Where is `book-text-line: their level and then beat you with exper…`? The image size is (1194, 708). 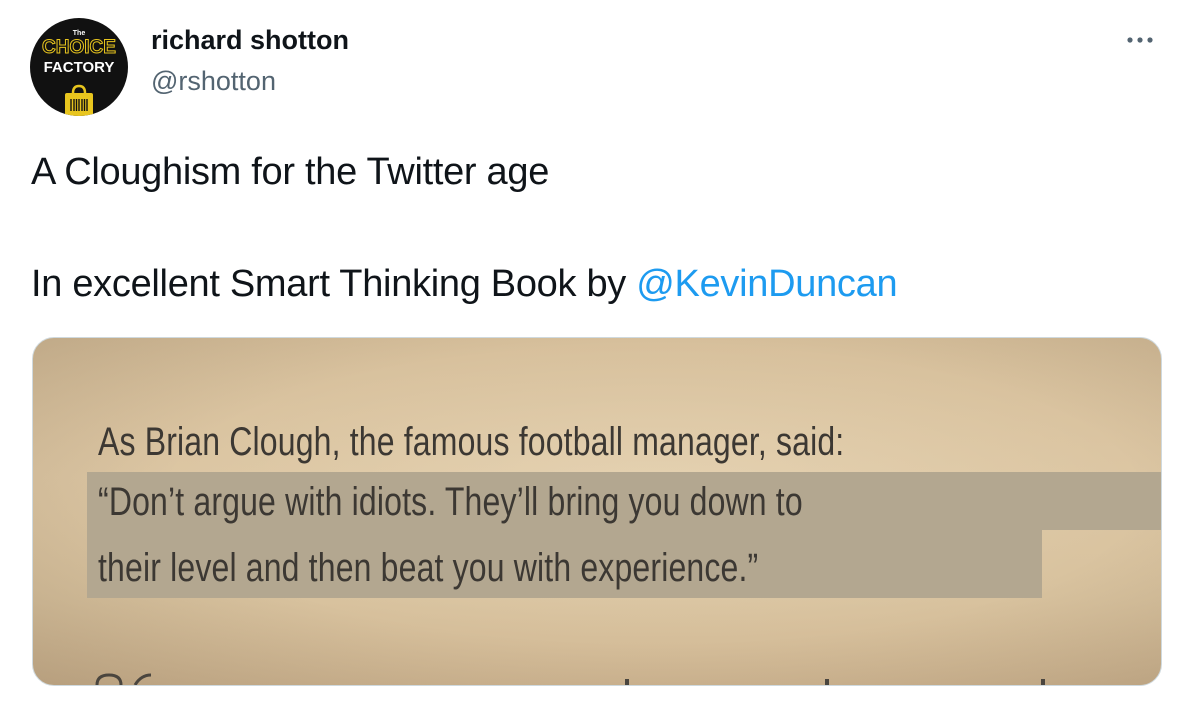 book-text-line: their level and then beat you with exper… is located at coordinates (428, 568).